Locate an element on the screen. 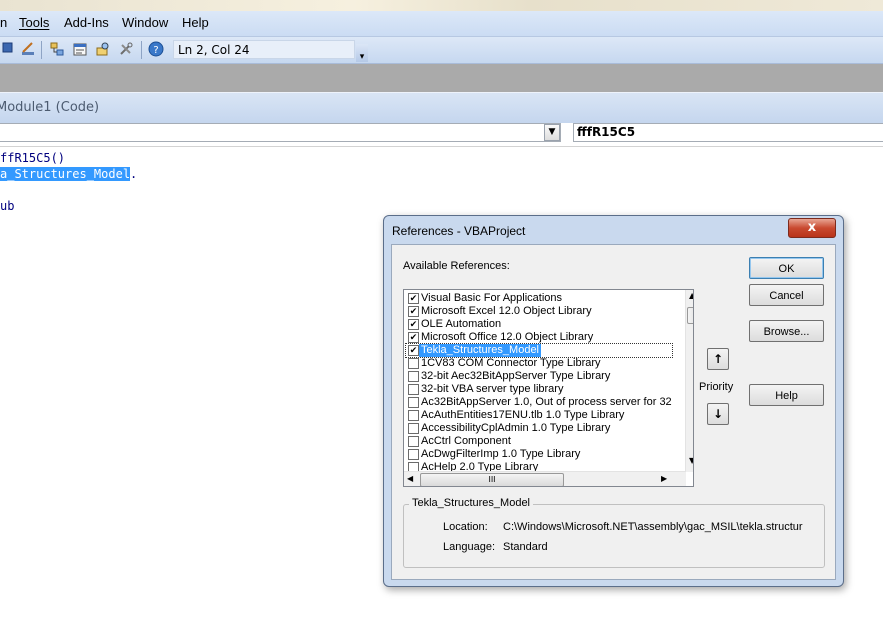 This screenshot has width=883, height=618. menu-item-partial: n is located at coordinates (3, 22).